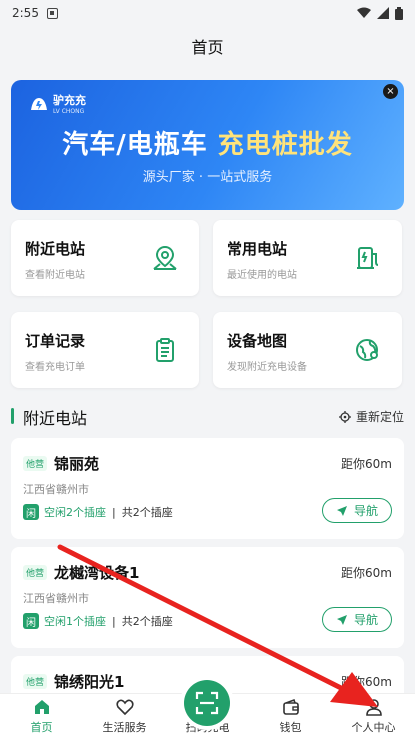 This screenshot has width=415, height=739. What do you see at coordinates (41, 727) in the screenshot?
I see `tab-label: 首页` at bounding box center [41, 727].